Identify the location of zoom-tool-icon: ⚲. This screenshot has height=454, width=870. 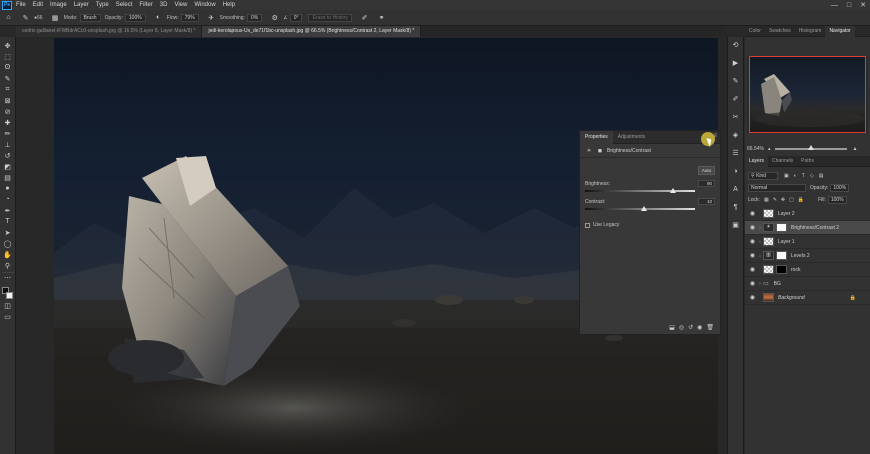
(8, 265).